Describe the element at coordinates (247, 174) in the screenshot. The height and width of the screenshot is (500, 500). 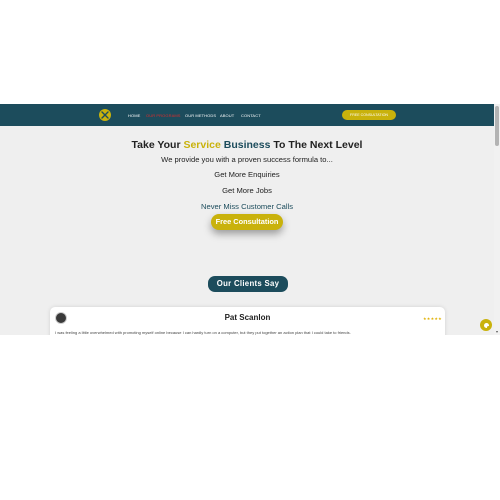
I see `benefit-item: Get More Enquiries` at that location.